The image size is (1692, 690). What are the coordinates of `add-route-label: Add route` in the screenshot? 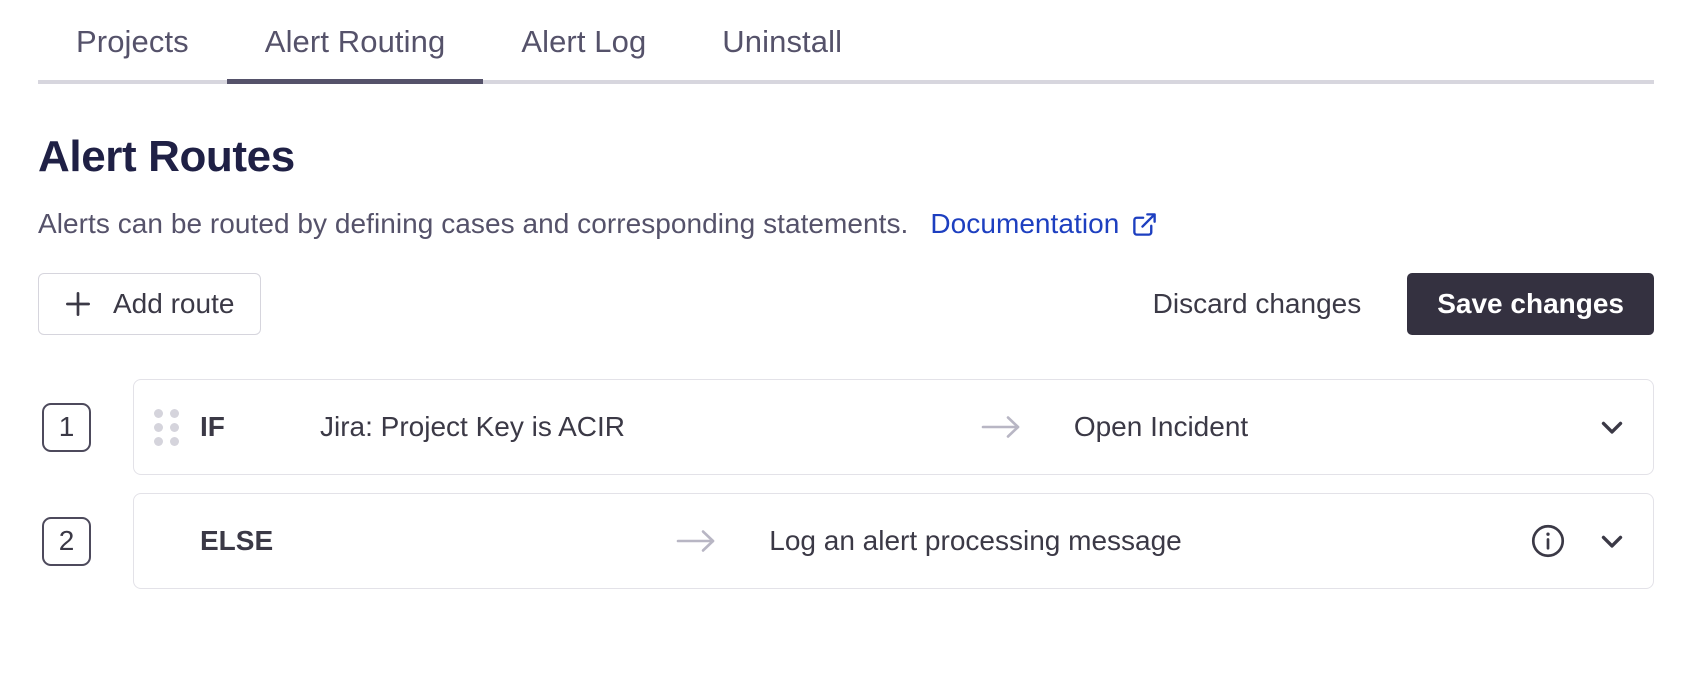 It's located at (174, 303).